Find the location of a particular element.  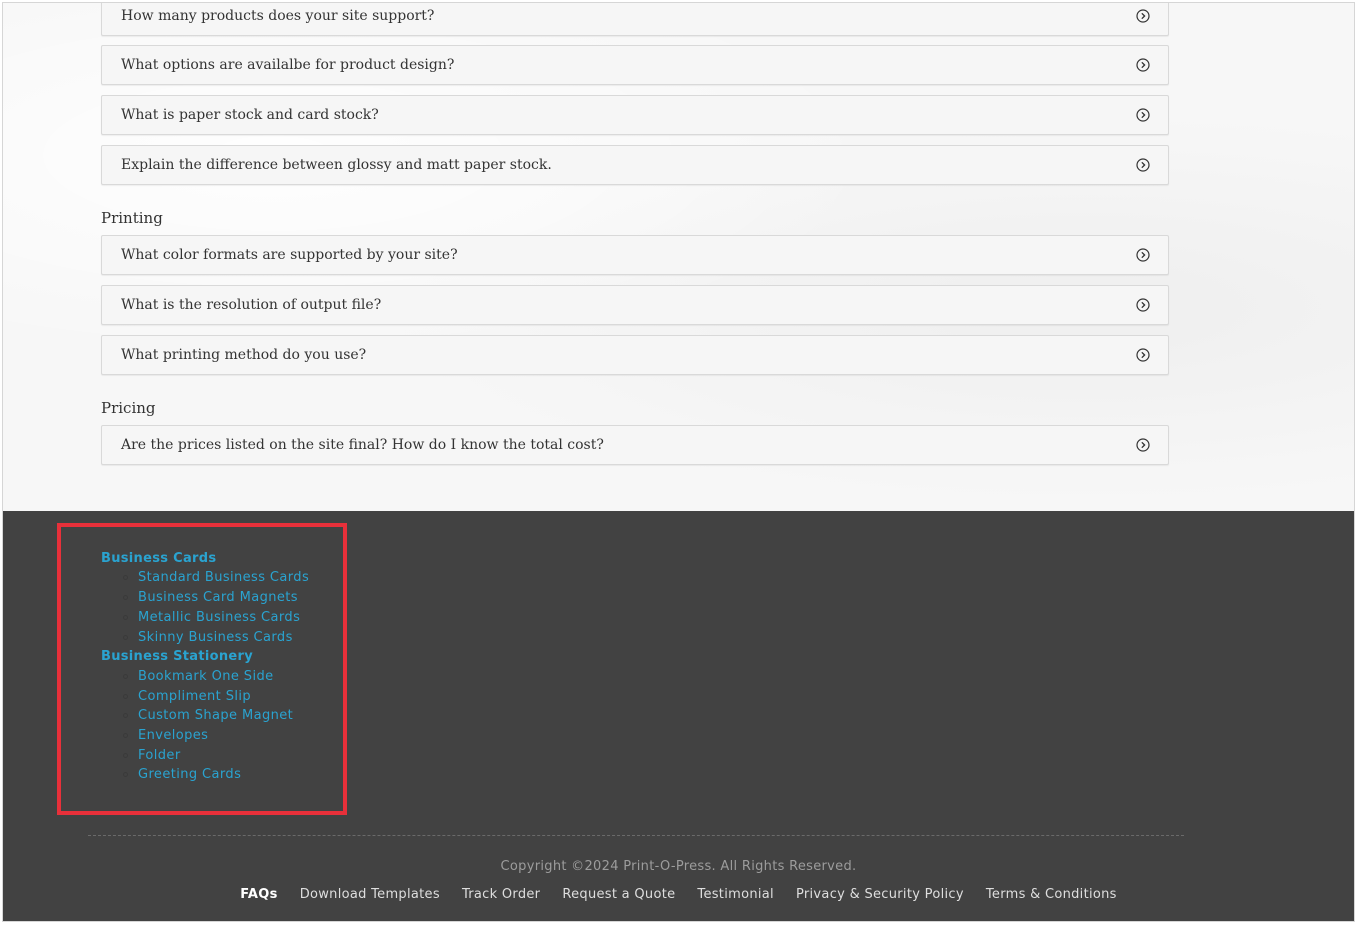

footer-category-business-stationery: Business Stationery is located at coordinates (177, 656).